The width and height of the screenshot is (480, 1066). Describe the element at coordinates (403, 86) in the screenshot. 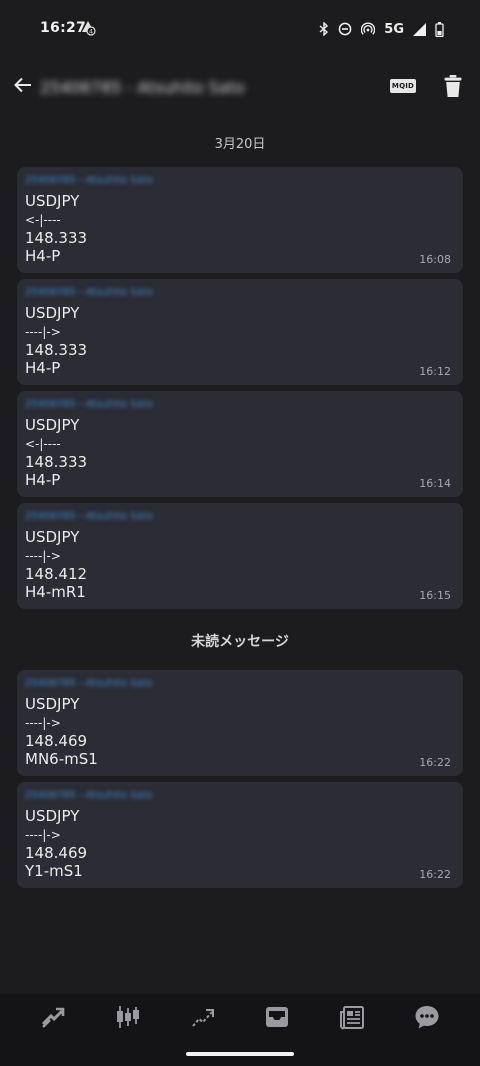

I see `mqid-button: MQID` at that location.